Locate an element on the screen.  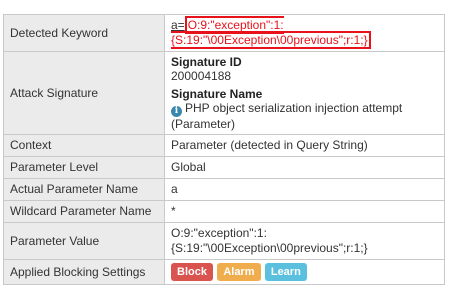
parameter-value-label: Parameter Value is located at coordinates (84, 241).